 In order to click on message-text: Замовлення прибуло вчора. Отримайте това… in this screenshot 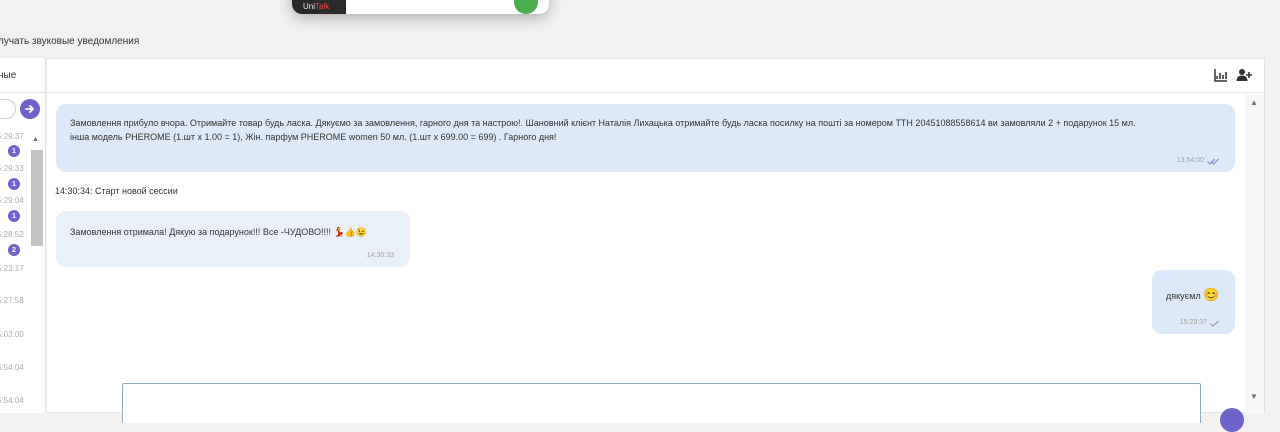, I will do `click(603, 123)`.